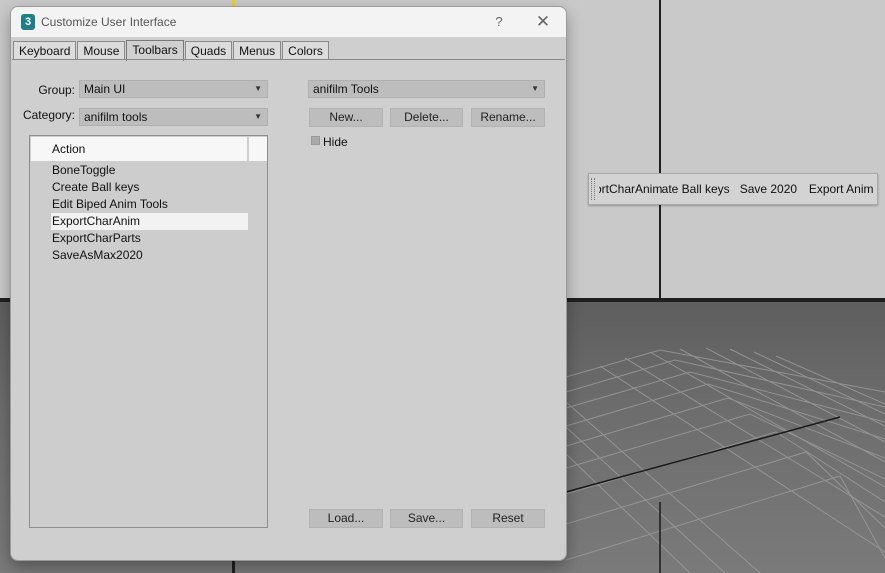  What do you see at coordinates (149, 187) in the screenshot?
I see `list-item: Create Ball keys` at bounding box center [149, 187].